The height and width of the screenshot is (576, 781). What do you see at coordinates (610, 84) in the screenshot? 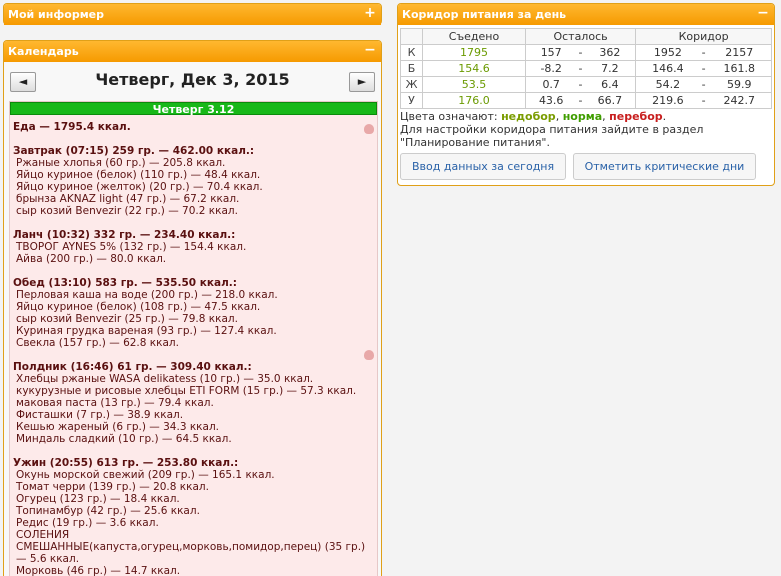
I see `remaining-max: 6.4` at bounding box center [610, 84].